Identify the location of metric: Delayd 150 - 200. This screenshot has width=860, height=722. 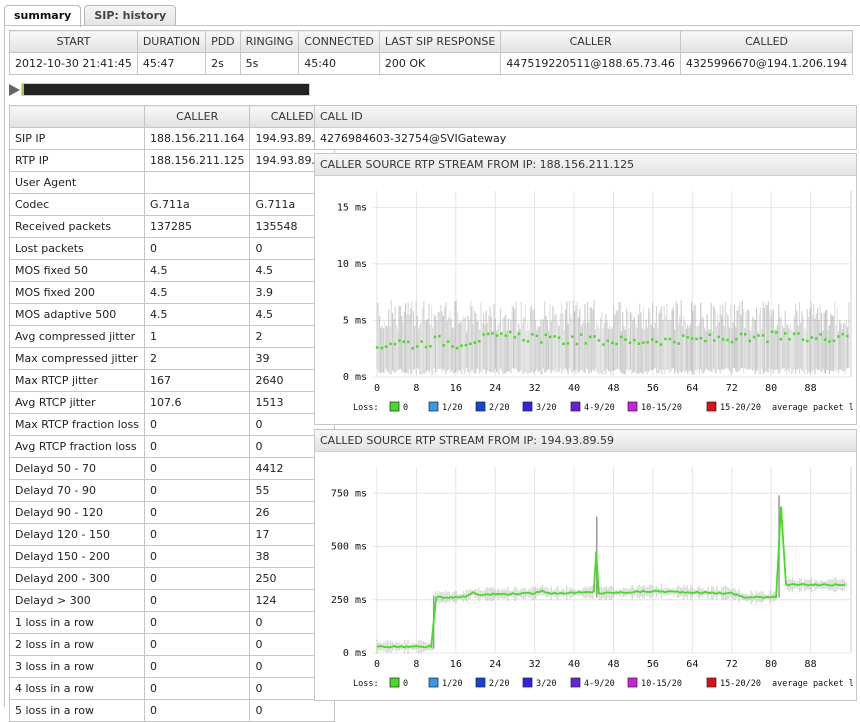
(77, 556).